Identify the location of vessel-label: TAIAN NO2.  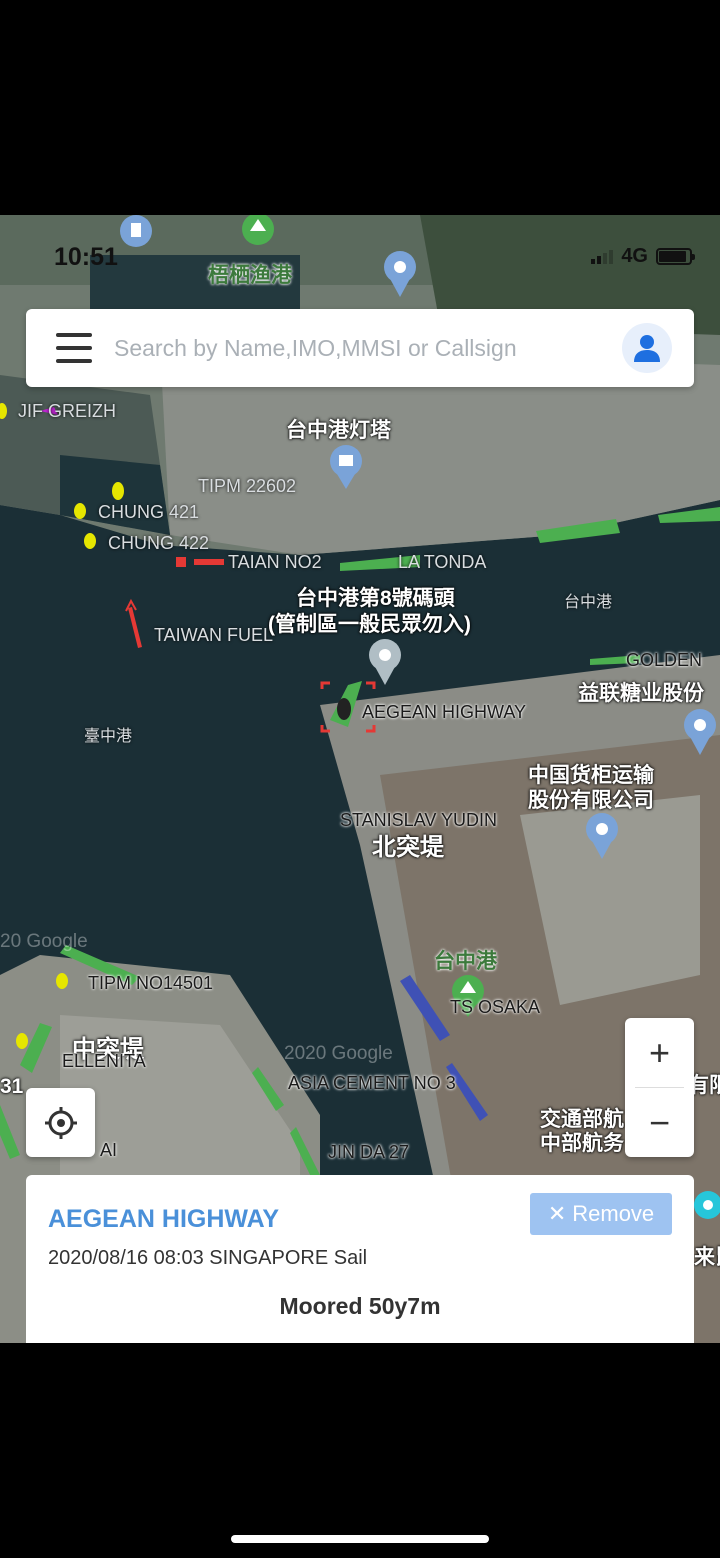
(275, 562).